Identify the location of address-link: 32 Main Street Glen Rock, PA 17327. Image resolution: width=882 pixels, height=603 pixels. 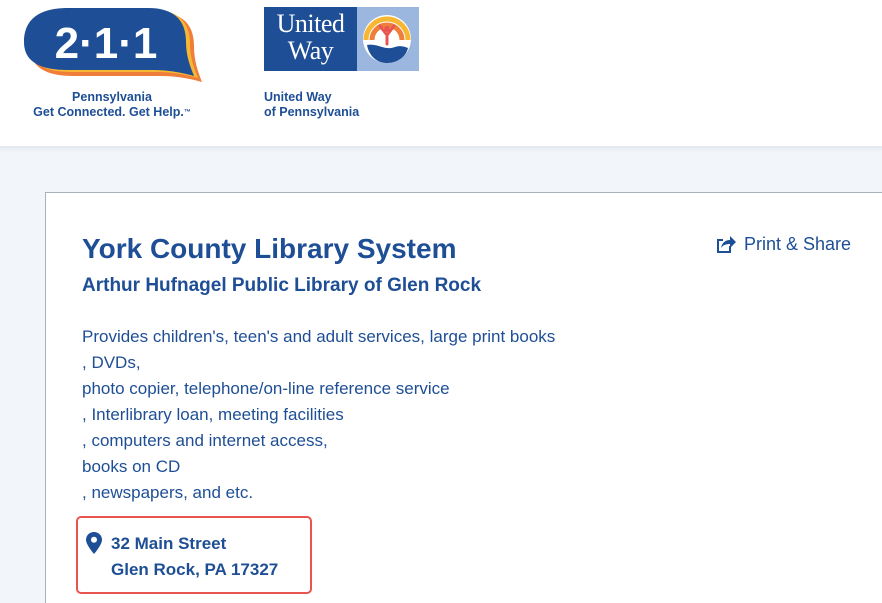
(194, 557).